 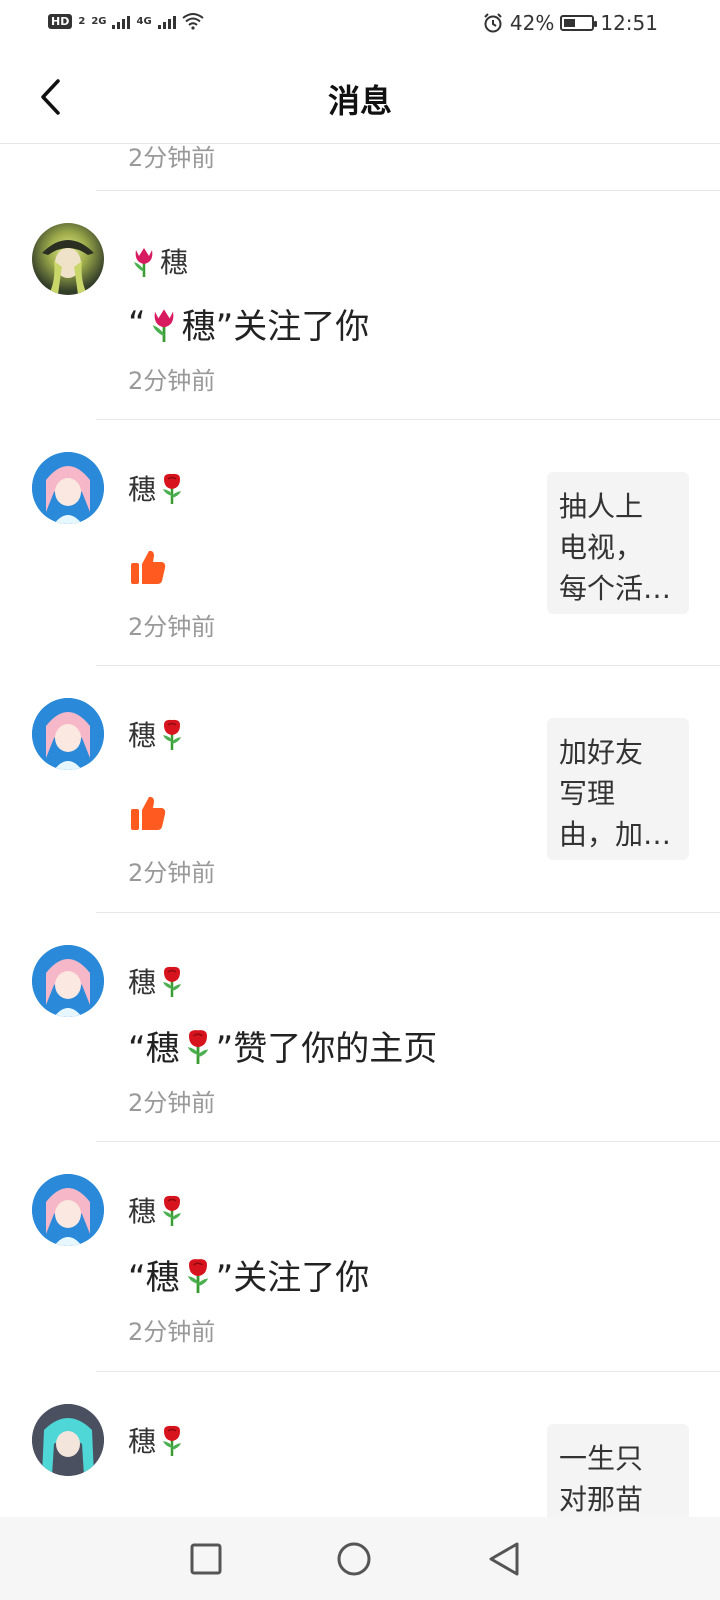 I want to click on nav-bar: 消息, so click(x=360, y=97).